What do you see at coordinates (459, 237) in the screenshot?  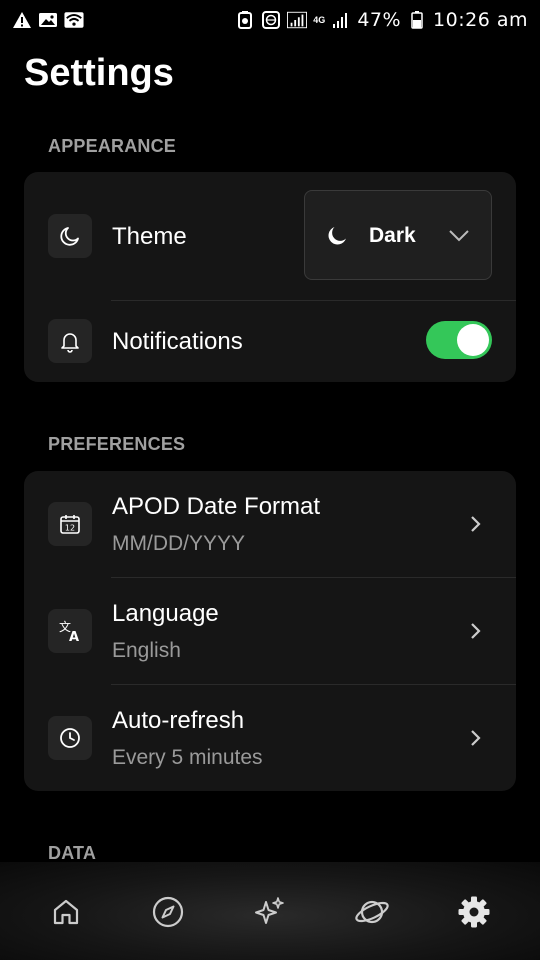 I see `chevron-down-icon` at bounding box center [459, 237].